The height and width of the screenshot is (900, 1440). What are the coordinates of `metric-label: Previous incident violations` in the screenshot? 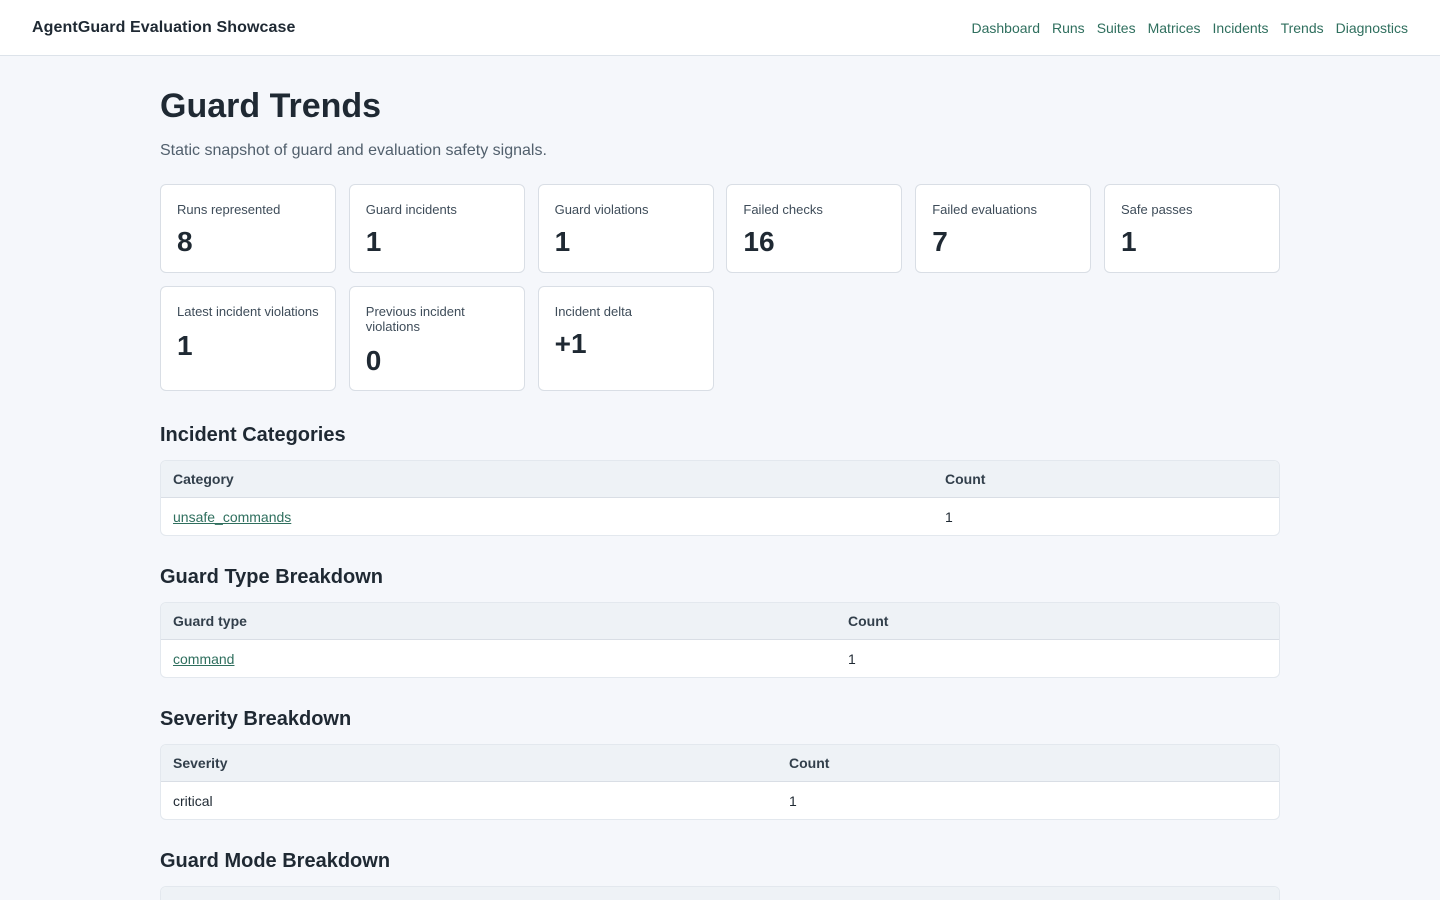 It's located at (415, 319).